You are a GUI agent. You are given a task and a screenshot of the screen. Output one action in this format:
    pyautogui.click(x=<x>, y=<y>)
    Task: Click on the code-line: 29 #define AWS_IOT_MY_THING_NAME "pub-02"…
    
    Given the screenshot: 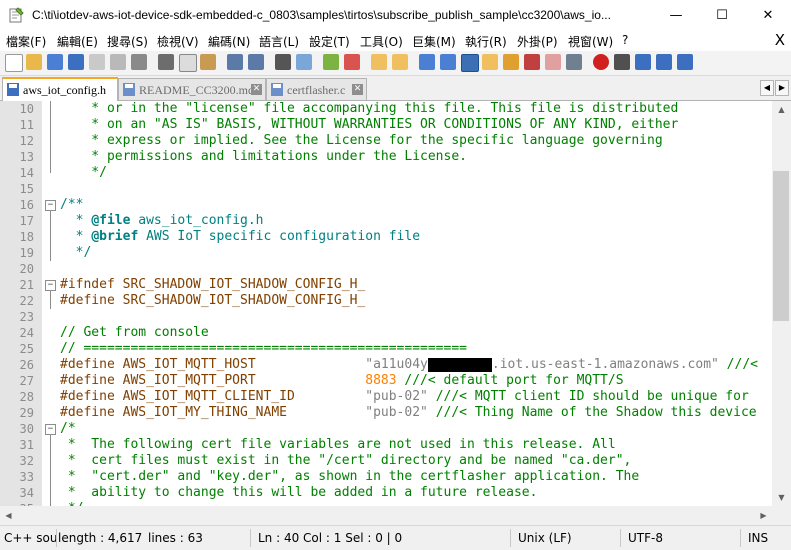 What is the action you would take?
    pyautogui.click(x=386, y=413)
    